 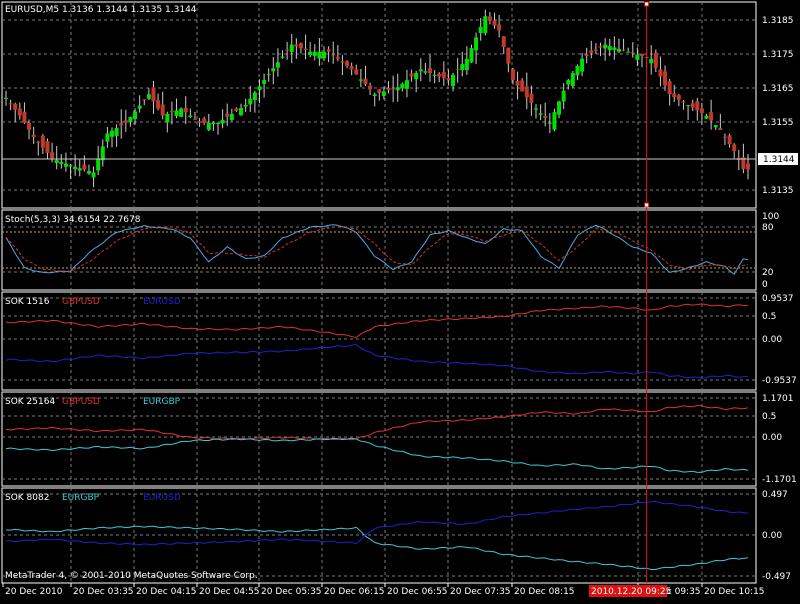 I want to click on series-line-eurusd, so click(x=377, y=361).